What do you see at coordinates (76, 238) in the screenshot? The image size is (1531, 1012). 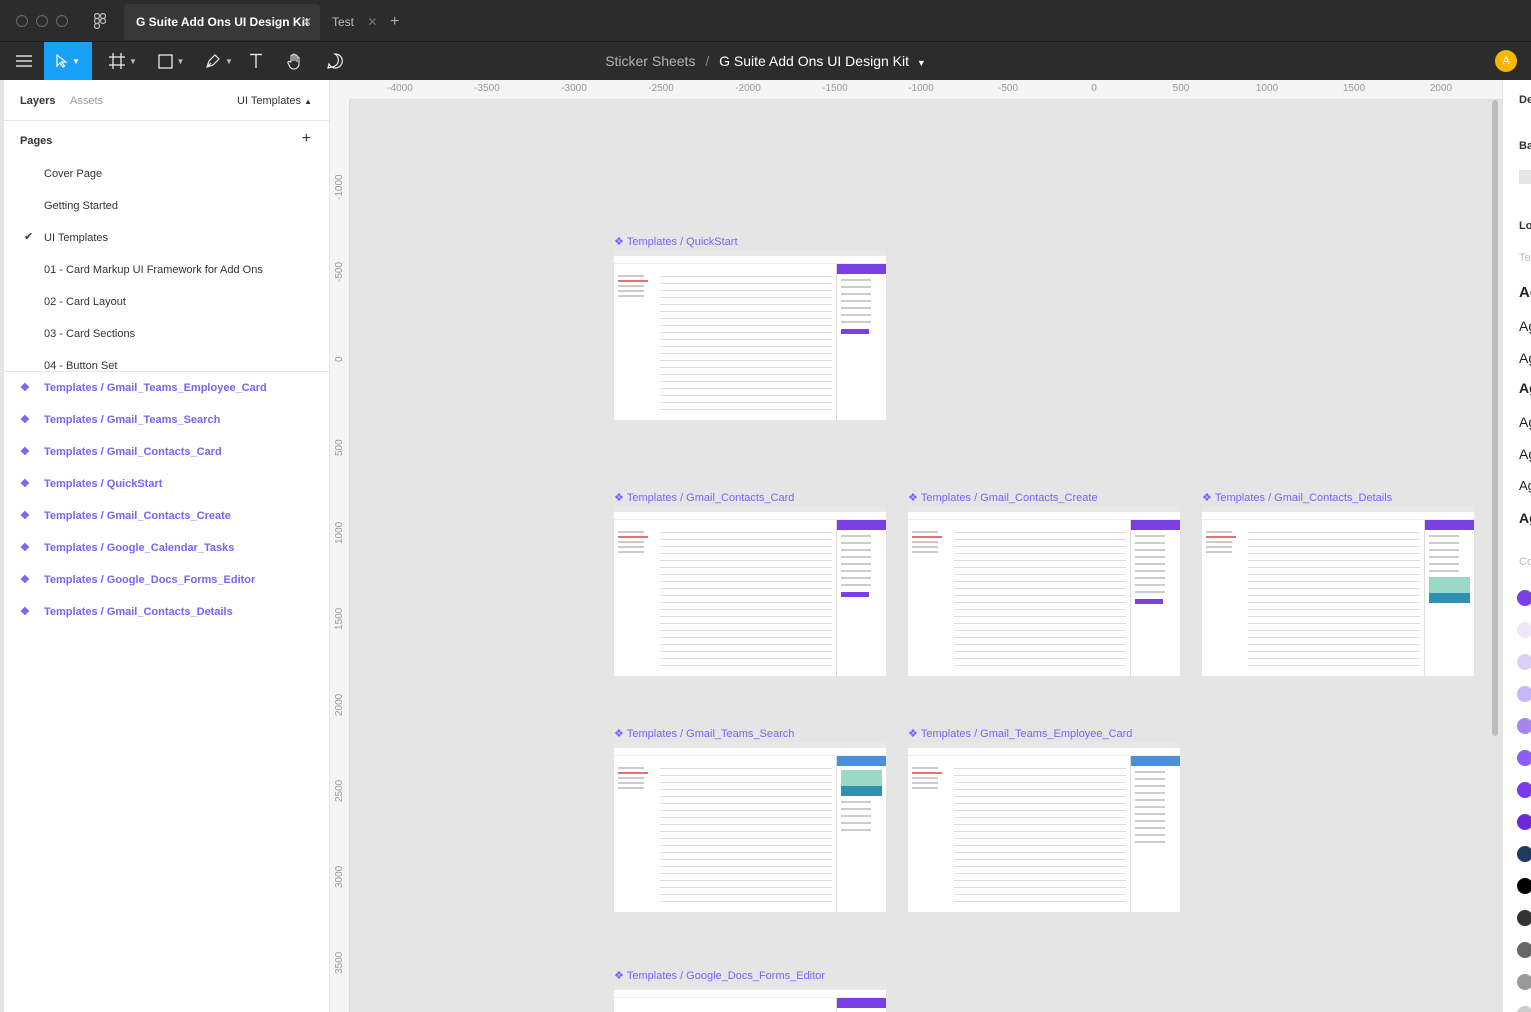 I see `page-item-current: UI Templates` at bounding box center [76, 238].